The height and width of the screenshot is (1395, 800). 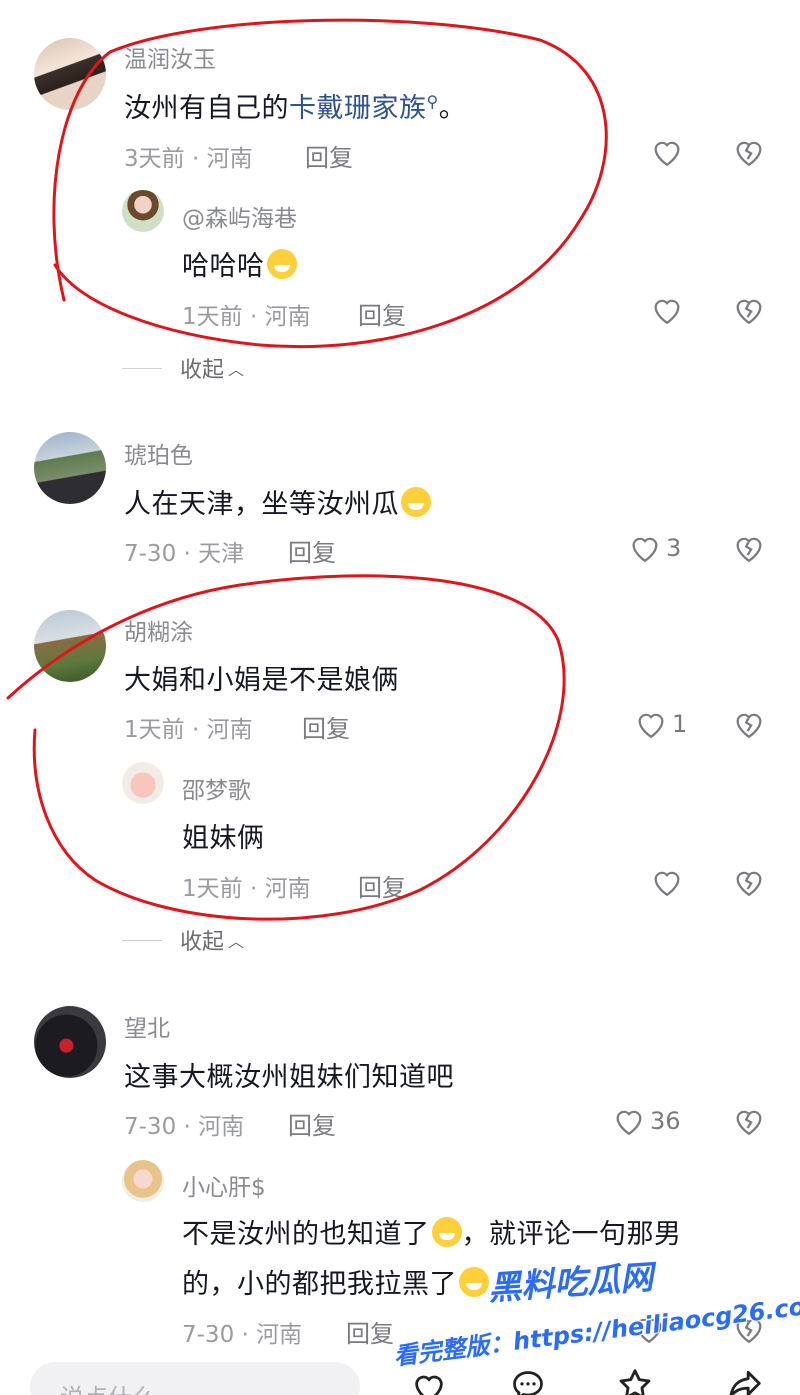 What do you see at coordinates (184, 1127) in the screenshot?
I see `comment-meta: 7-30 · 河南` at bounding box center [184, 1127].